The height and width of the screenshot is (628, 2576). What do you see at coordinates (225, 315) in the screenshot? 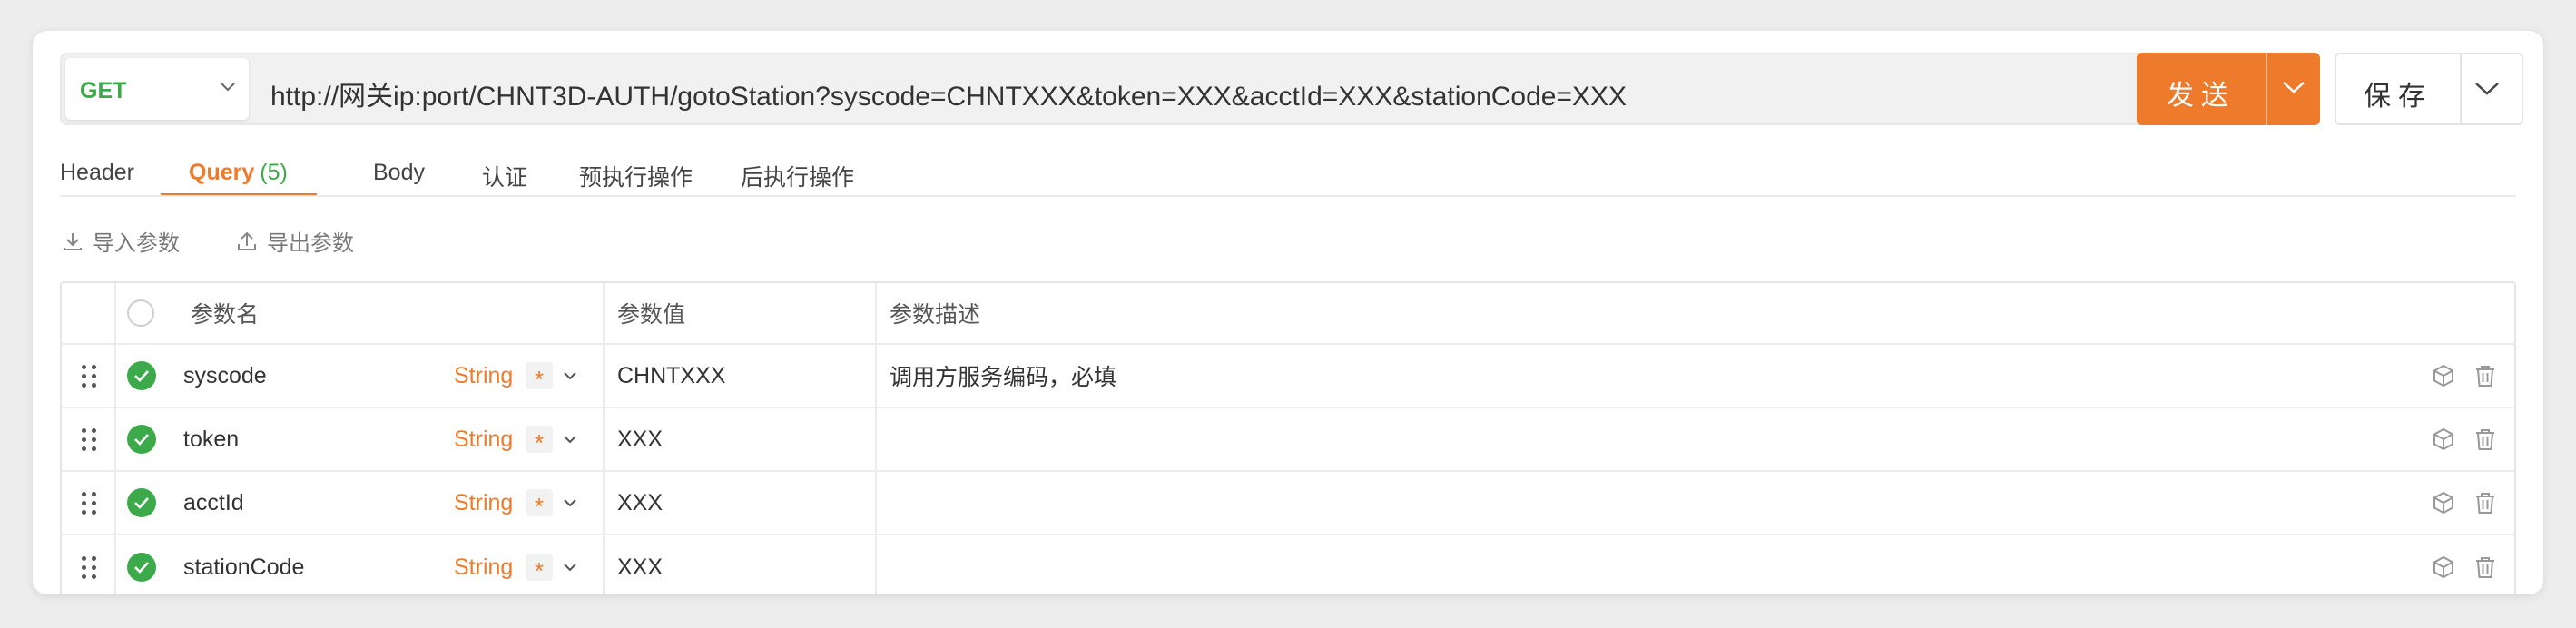
I see `column-header-name: 参数名` at bounding box center [225, 315].